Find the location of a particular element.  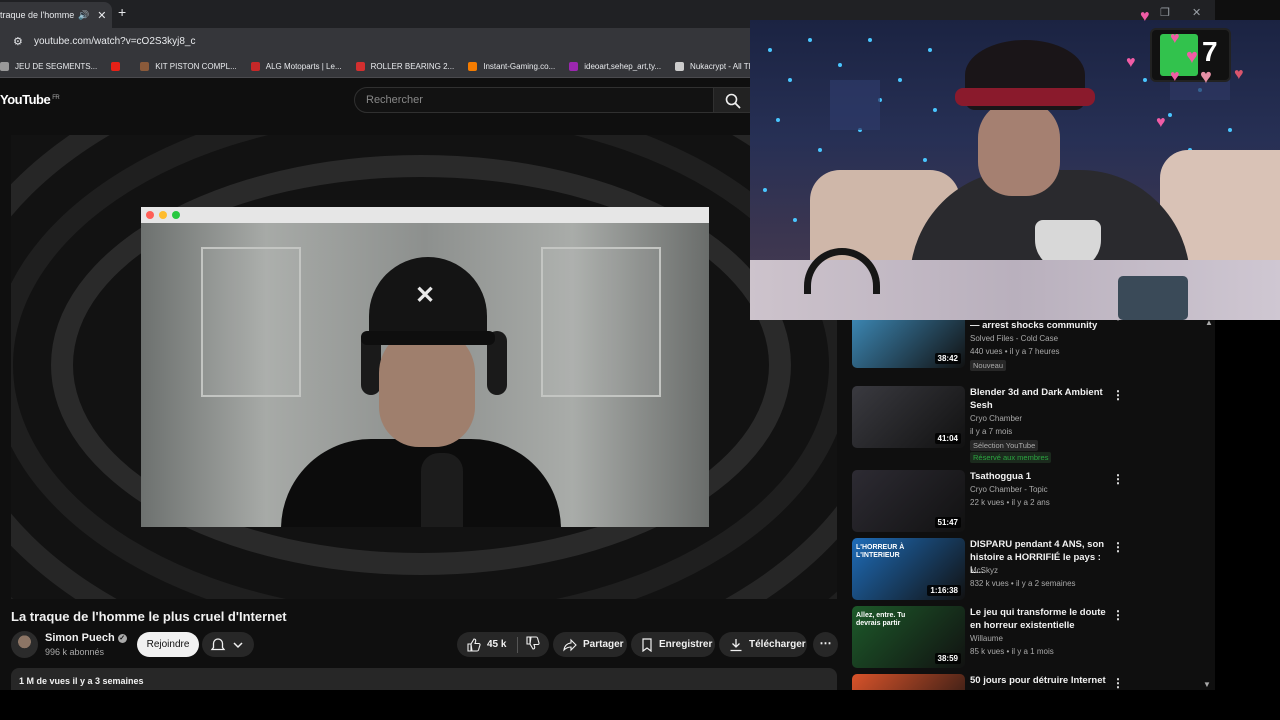

cap-logo-icon: ✕ is located at coordinates (425, 295).